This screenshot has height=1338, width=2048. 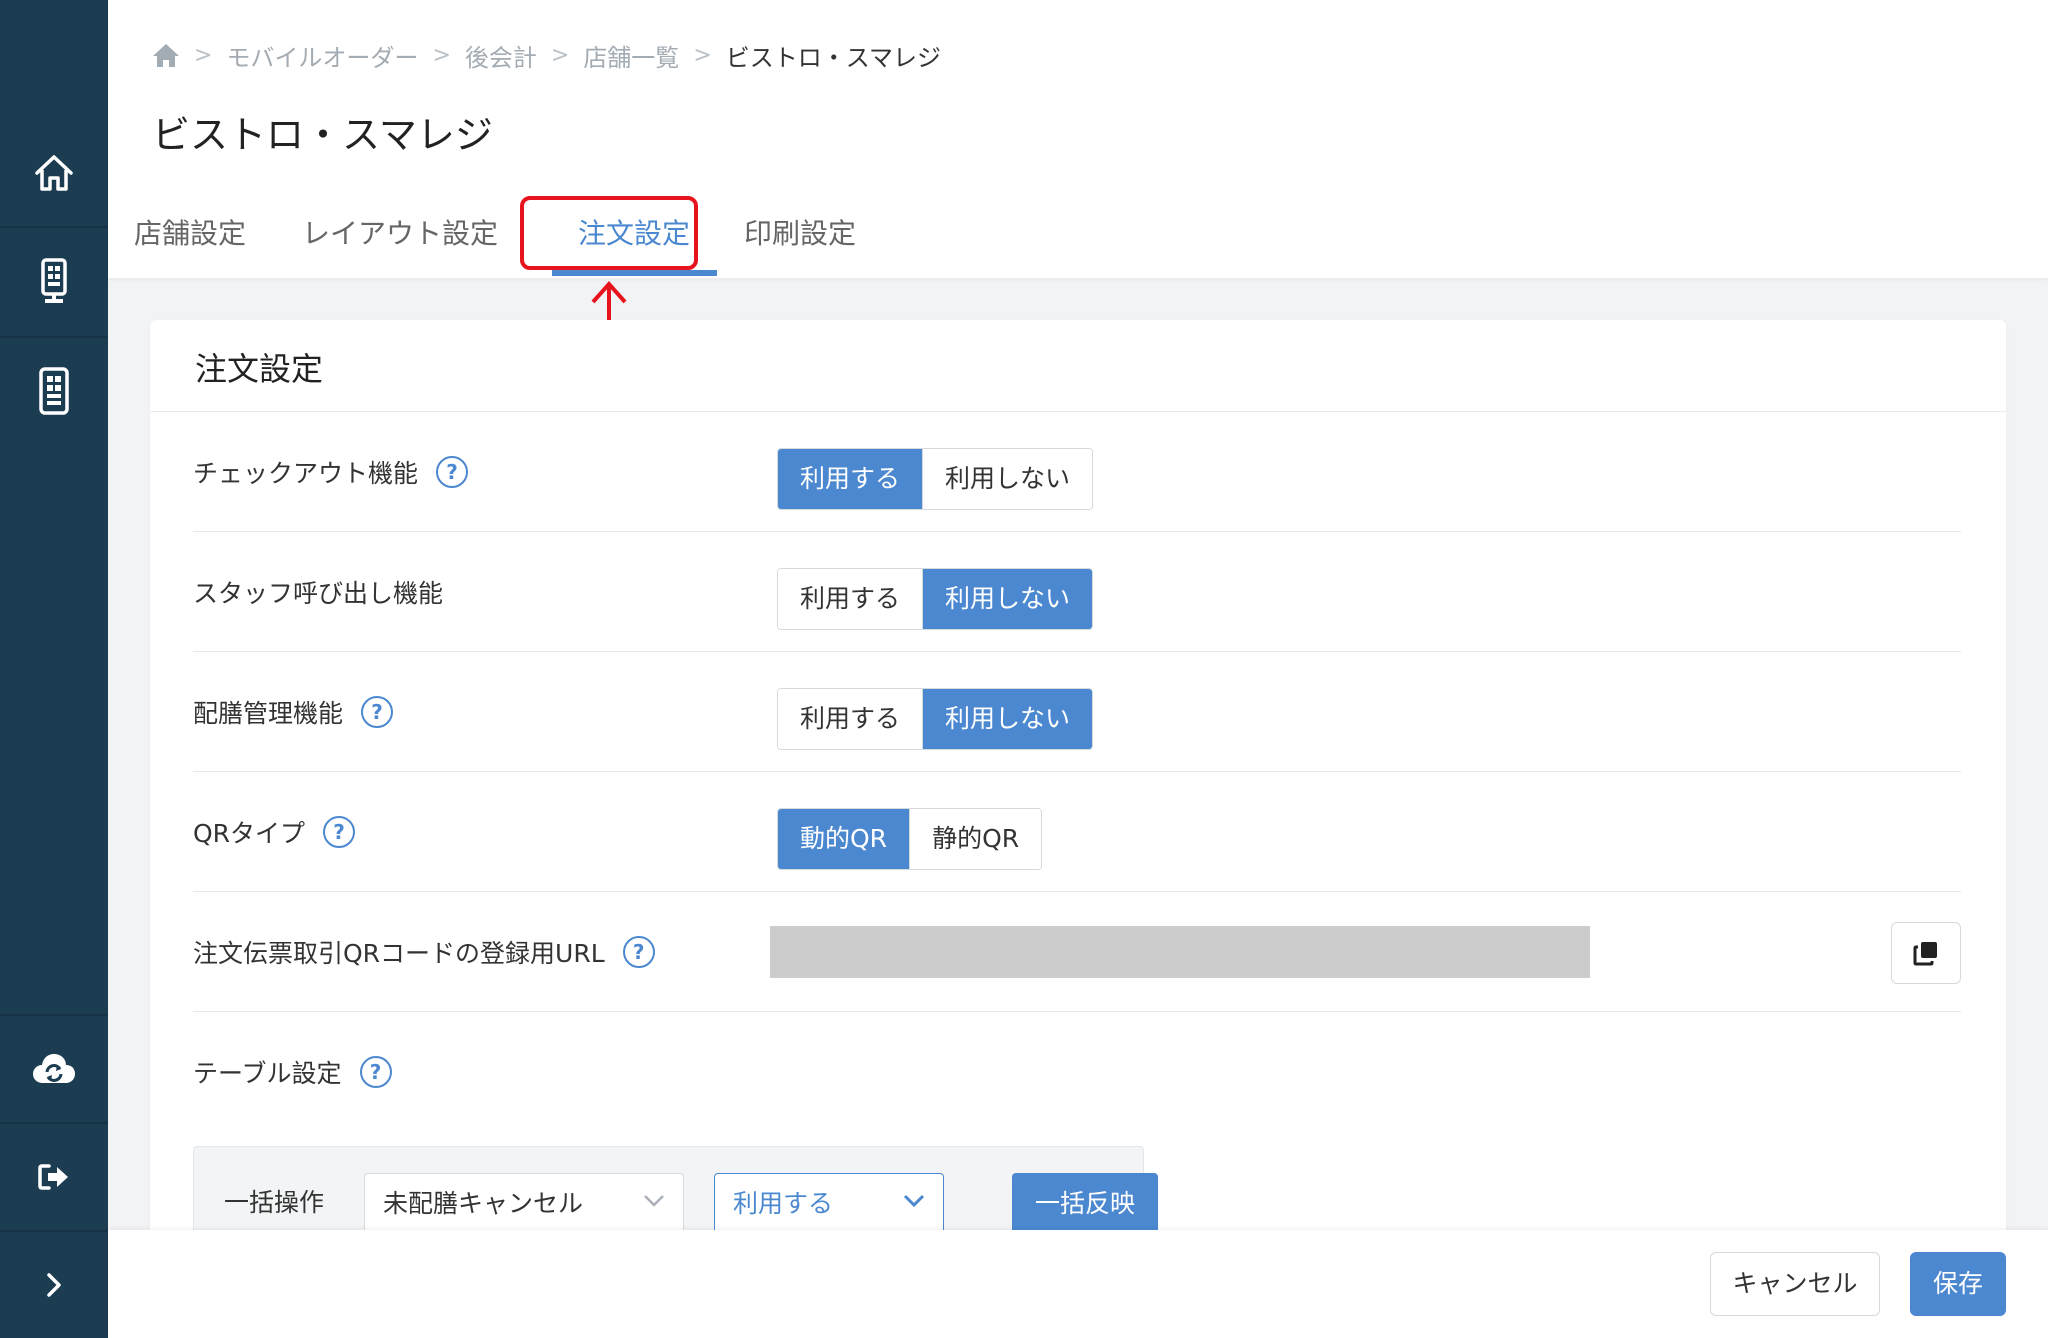 I want to click on setting-row-staff-call: スタッフ呼び出し機能 利用する 利用しない, so click(x=1077, y=592).